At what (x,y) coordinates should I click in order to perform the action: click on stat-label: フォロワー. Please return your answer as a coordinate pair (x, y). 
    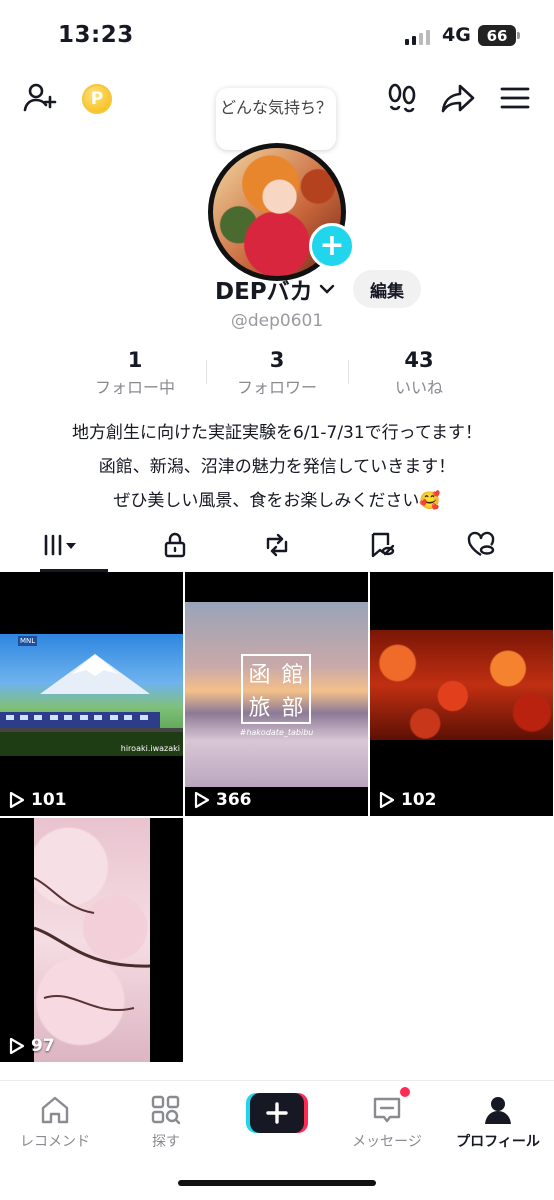
    Looking at the image, I should click on (276, 387).